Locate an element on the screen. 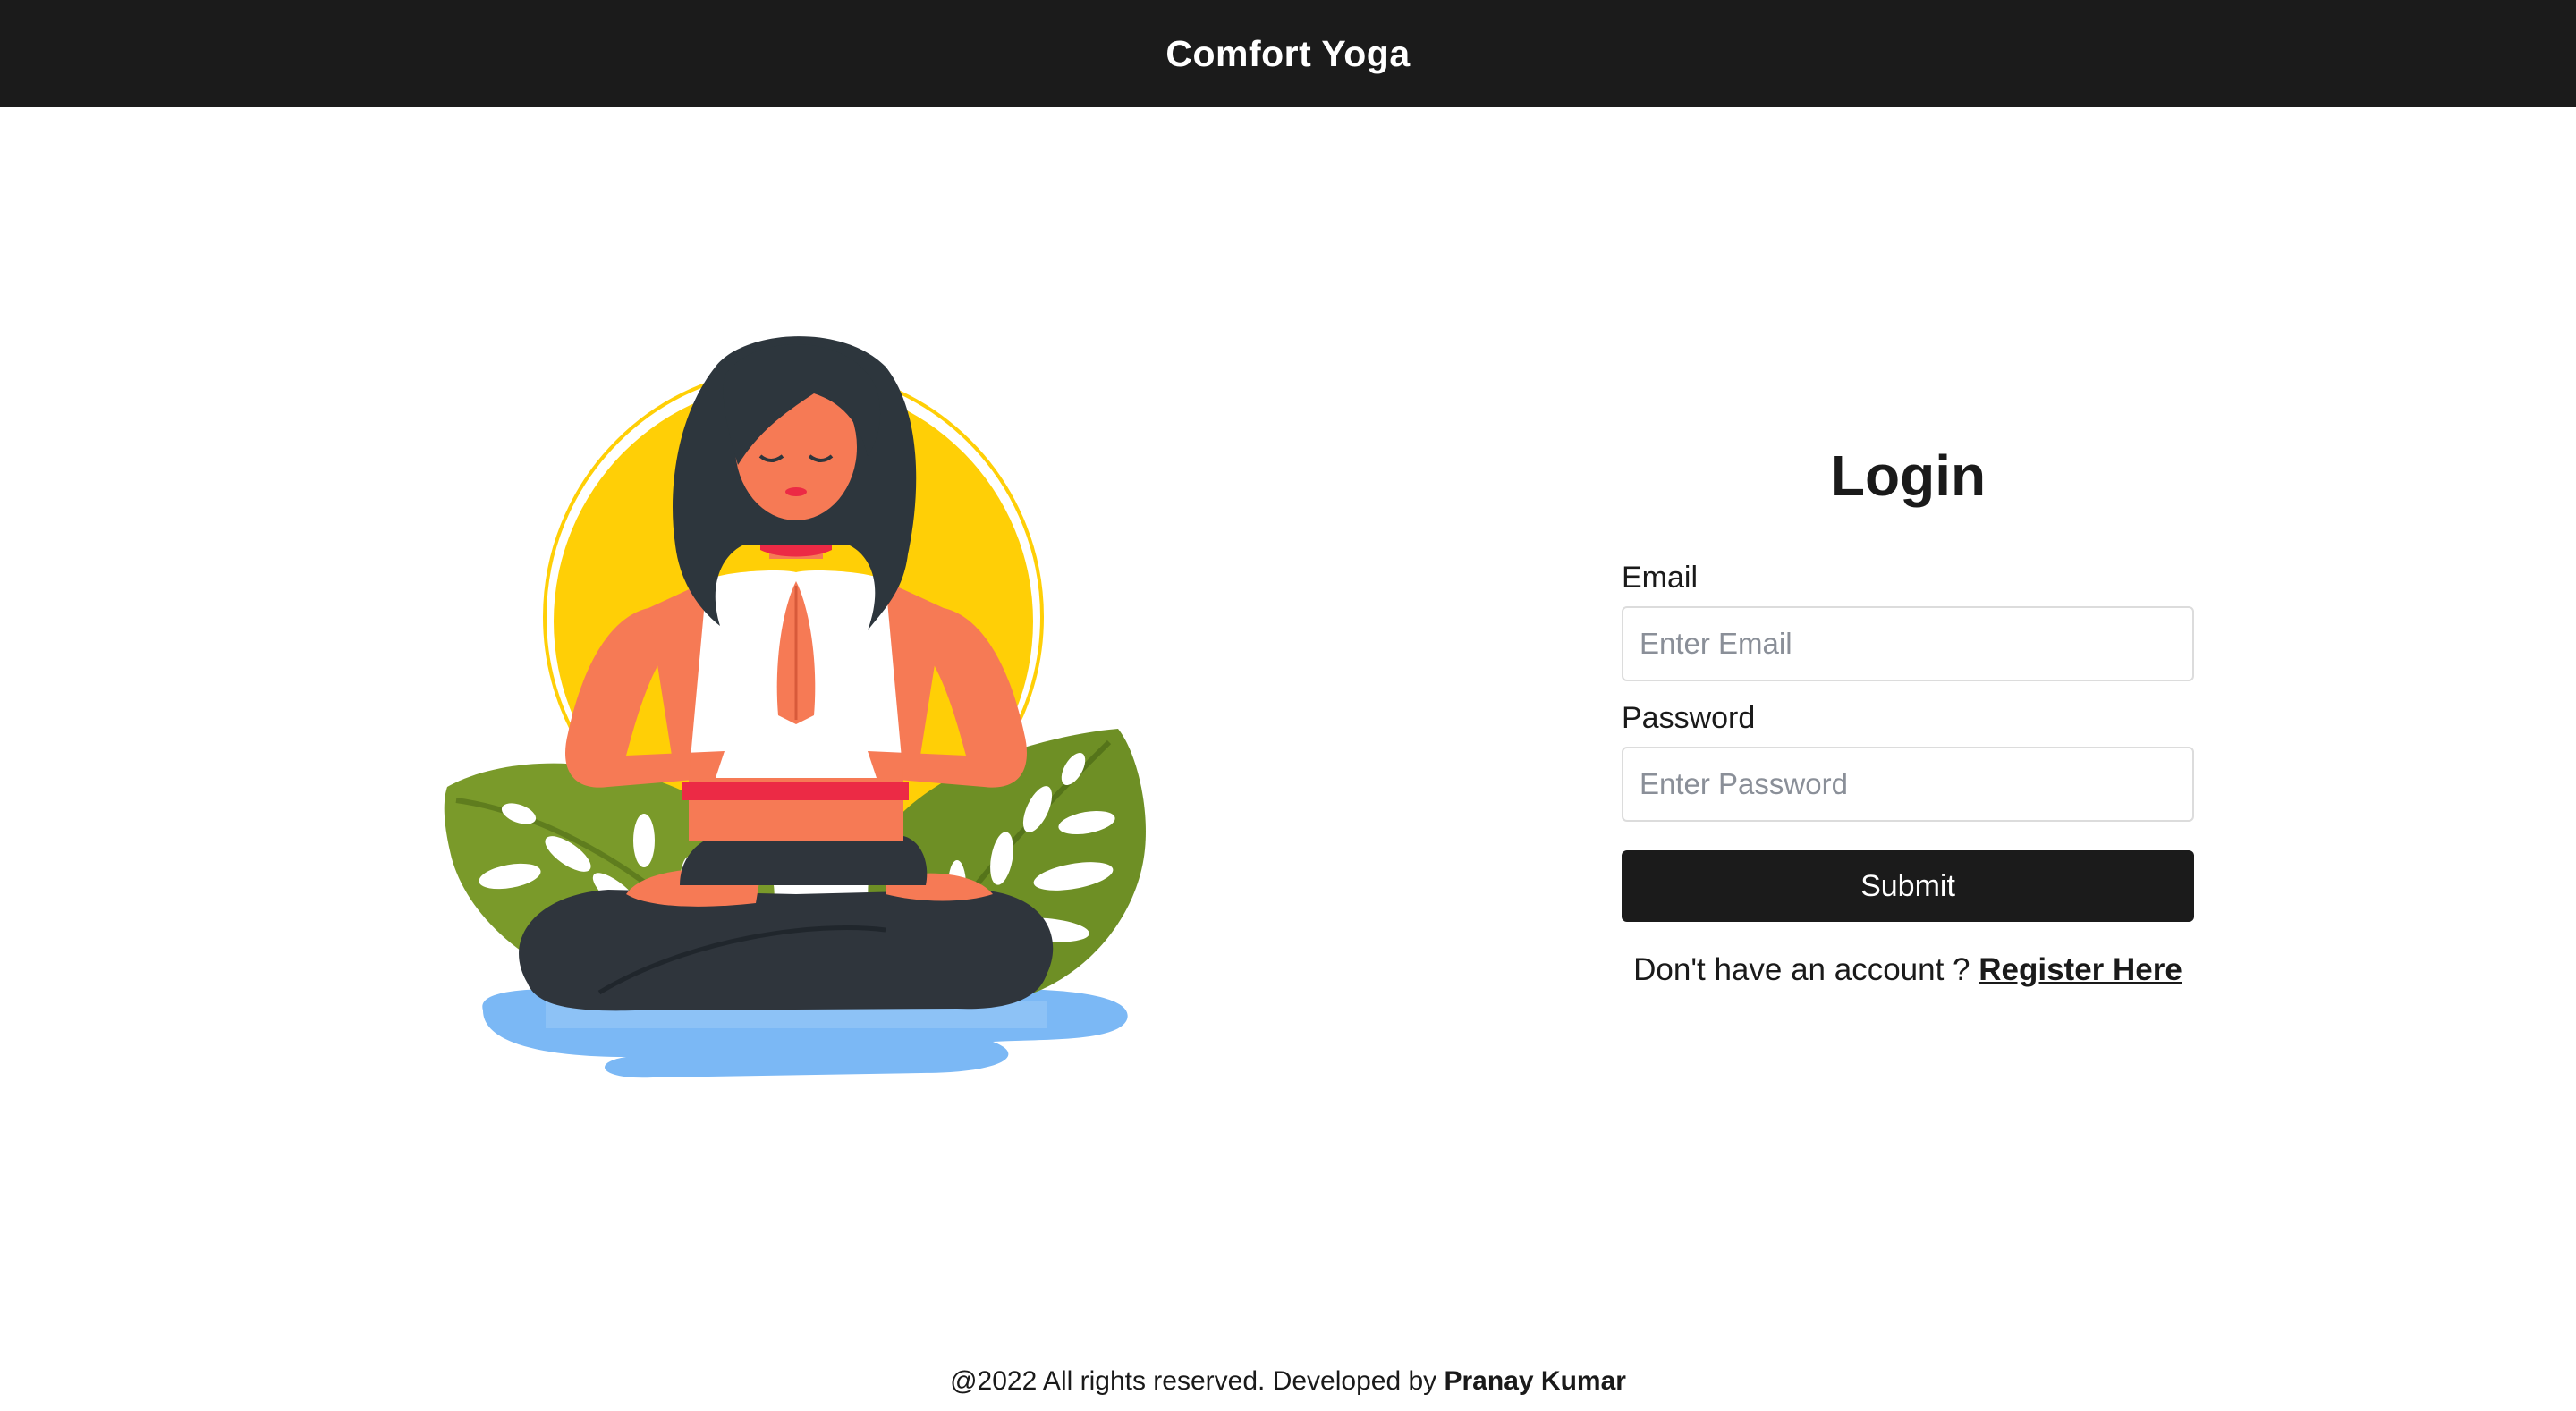 This screenshot has width=2576, height=1411. top-bar: Comfort Yoga is located at coordinates (1288, 54).